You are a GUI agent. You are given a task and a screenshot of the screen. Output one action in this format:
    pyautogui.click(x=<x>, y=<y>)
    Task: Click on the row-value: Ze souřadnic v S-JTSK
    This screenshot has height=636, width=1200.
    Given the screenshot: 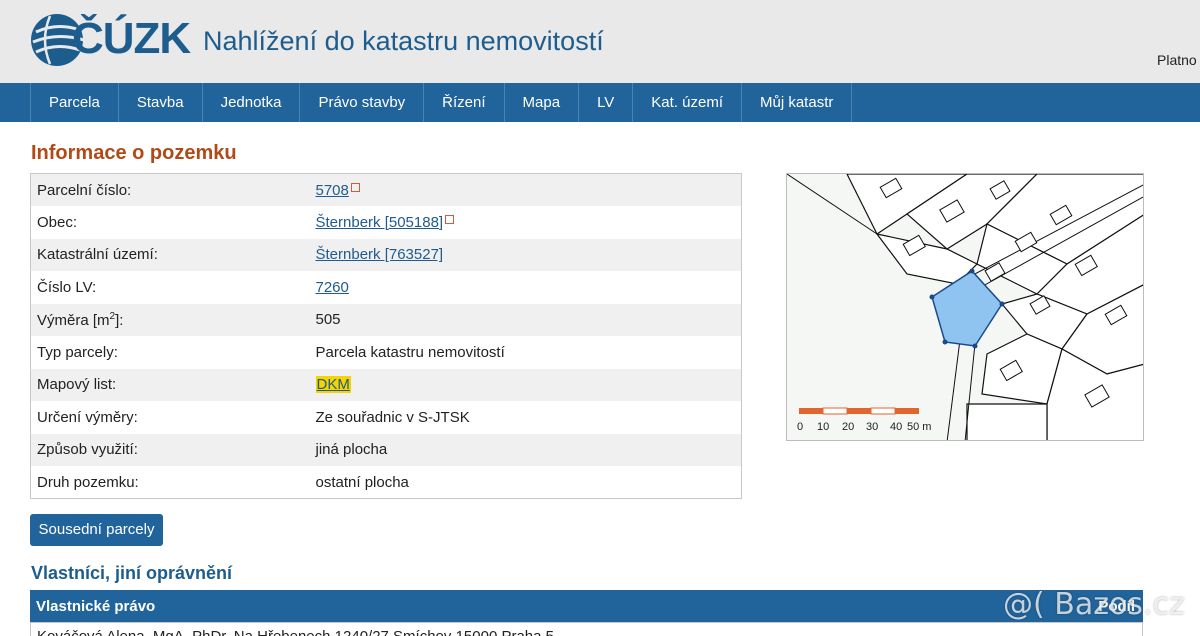 What is the action you would take?
    pyautogui.click(x=525, y=417)
    